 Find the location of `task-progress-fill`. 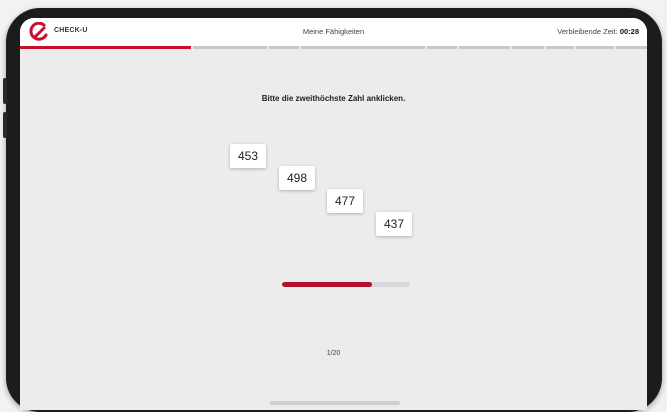

task-progress-fill is located at coordinates (327, 284).